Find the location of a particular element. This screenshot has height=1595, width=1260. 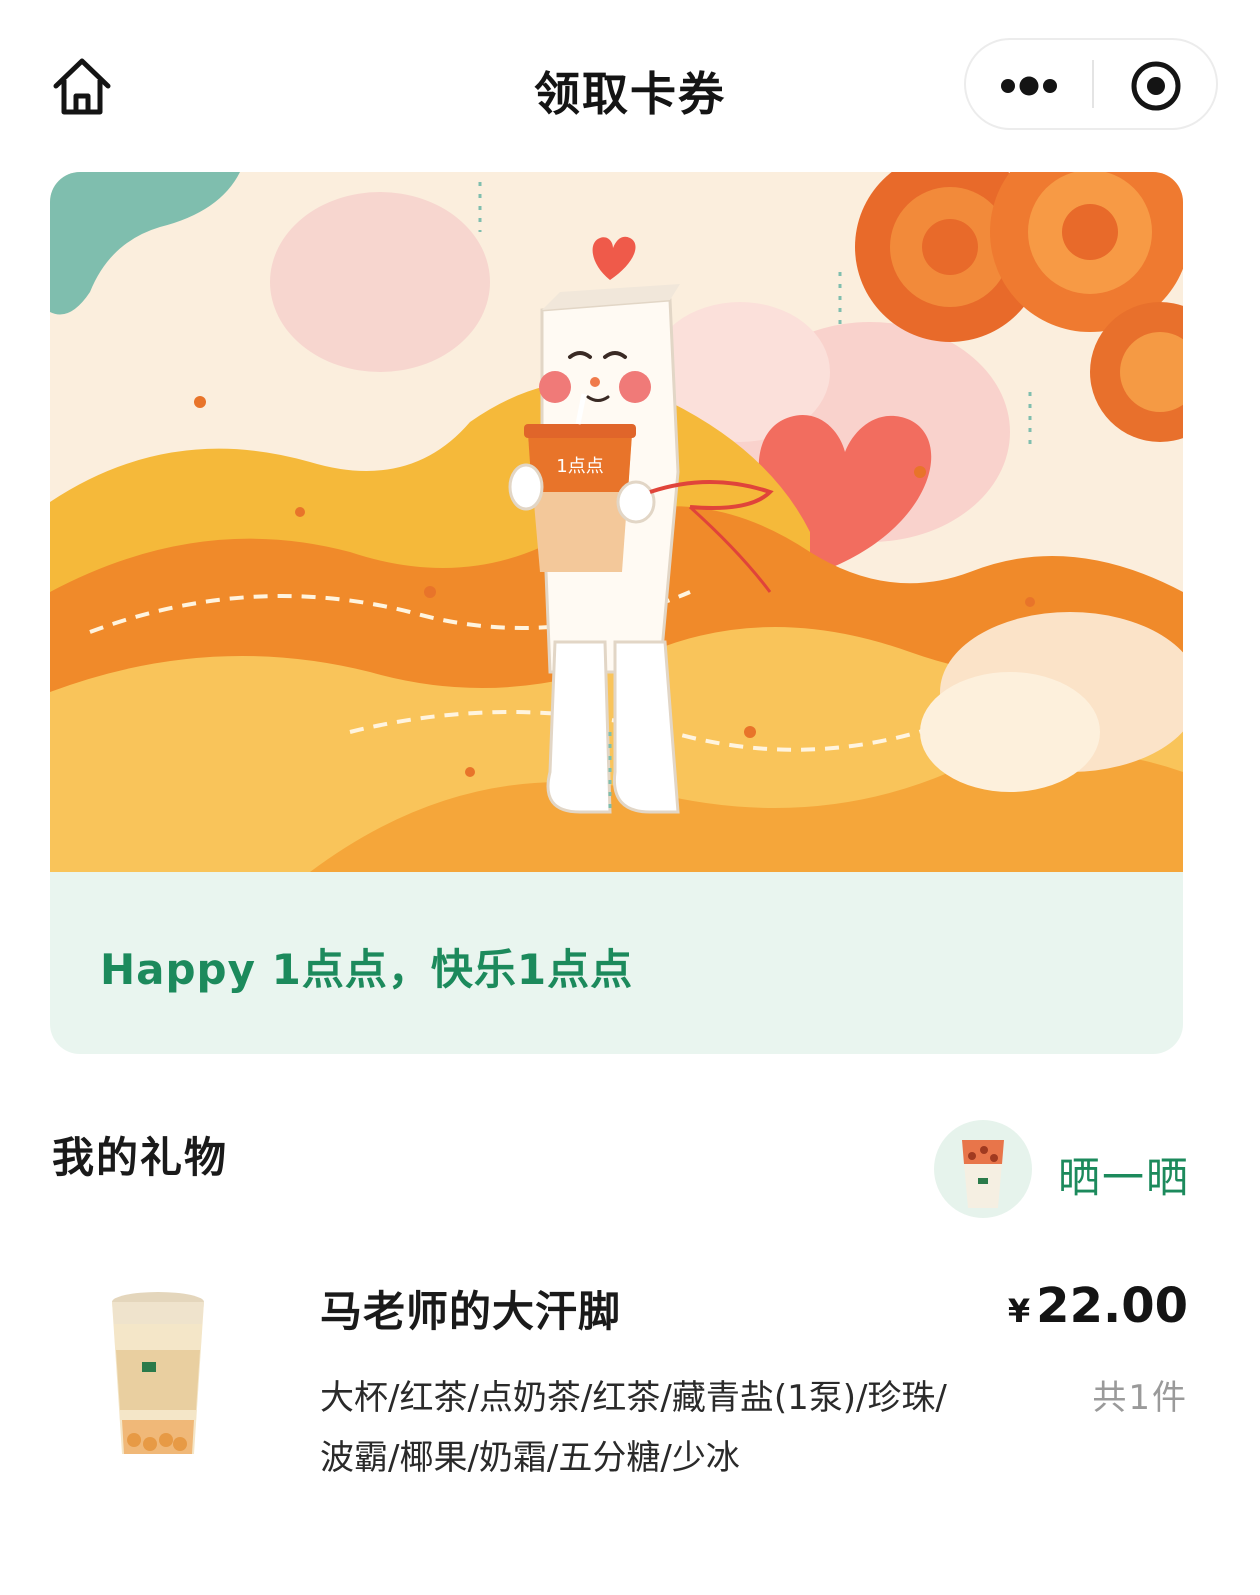

share-label: 晒一晒 is located at coordinates (1124, 1177).